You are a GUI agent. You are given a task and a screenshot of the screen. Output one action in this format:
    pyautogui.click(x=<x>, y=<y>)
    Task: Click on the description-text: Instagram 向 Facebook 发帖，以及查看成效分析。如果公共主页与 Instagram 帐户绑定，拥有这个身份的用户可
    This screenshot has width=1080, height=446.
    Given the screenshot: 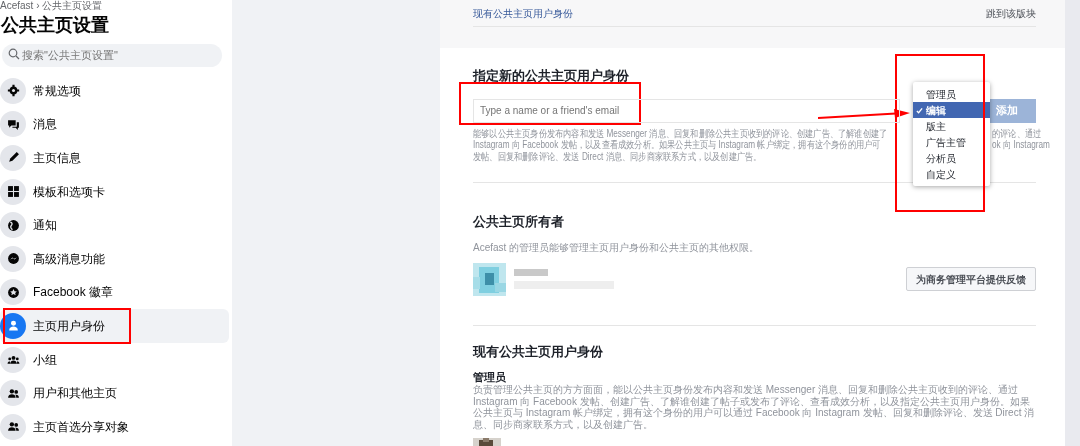 What is the action you would take?
    pyautogui.click(x=677, y=144)
    